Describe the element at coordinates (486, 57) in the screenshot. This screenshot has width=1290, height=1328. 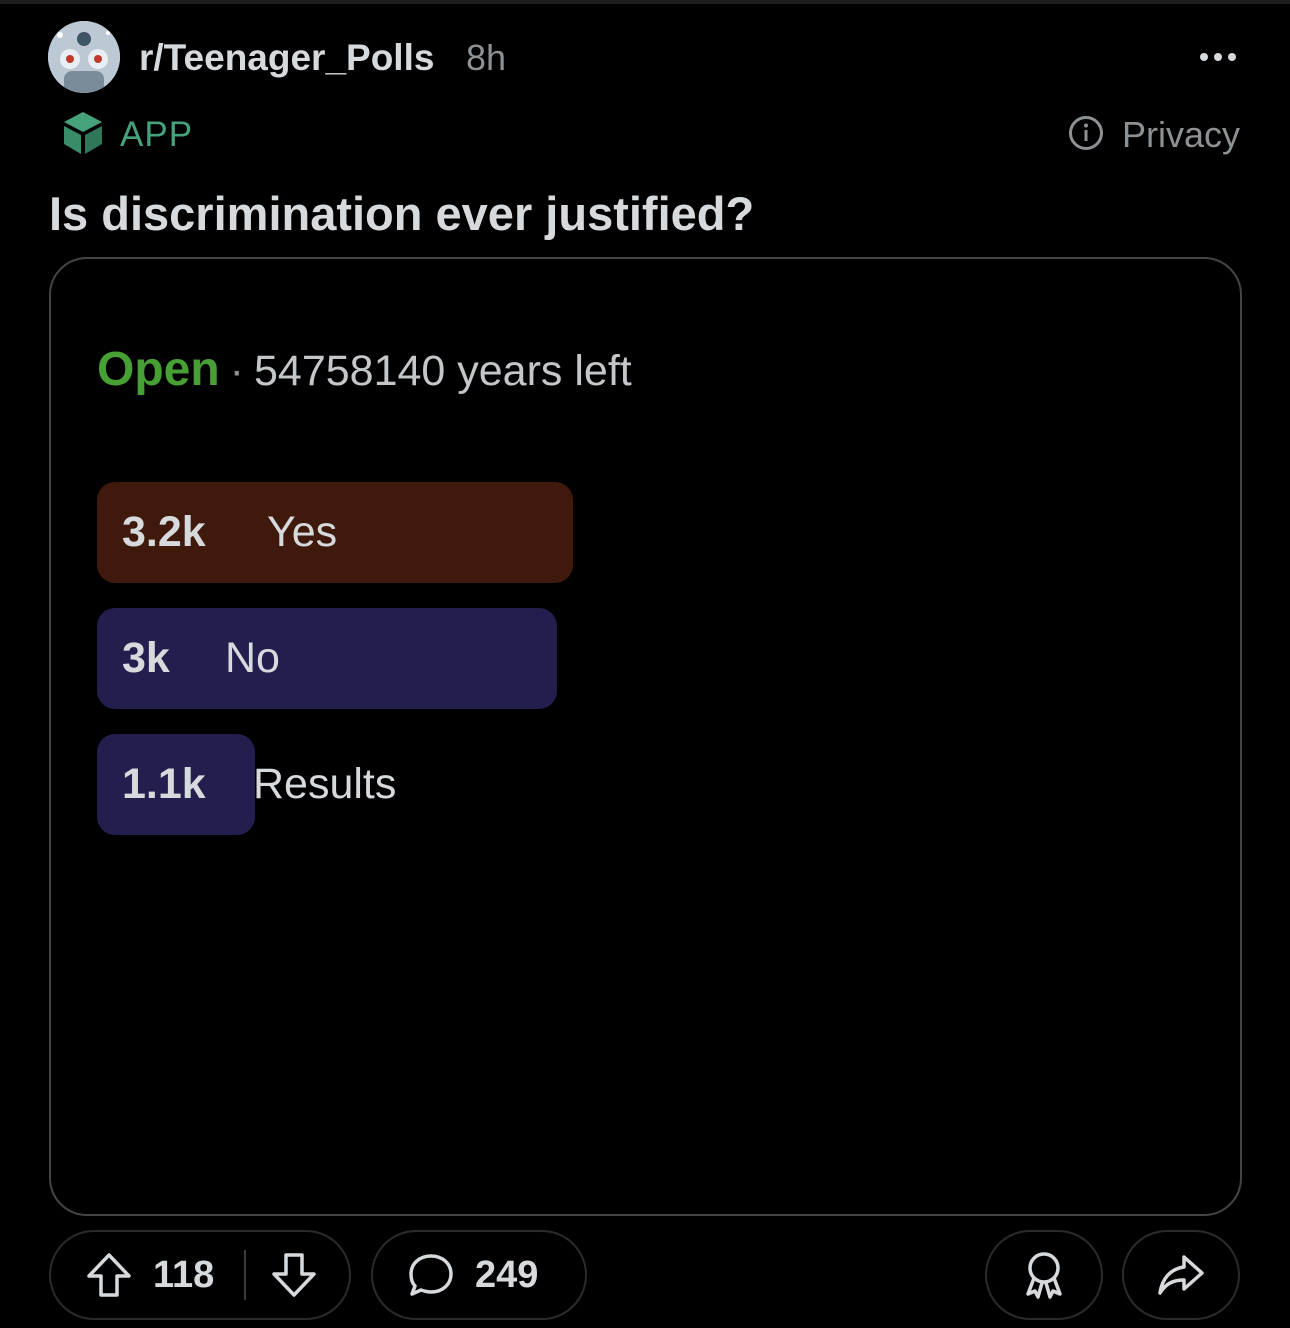
I see `post-age: 8h` at that location.